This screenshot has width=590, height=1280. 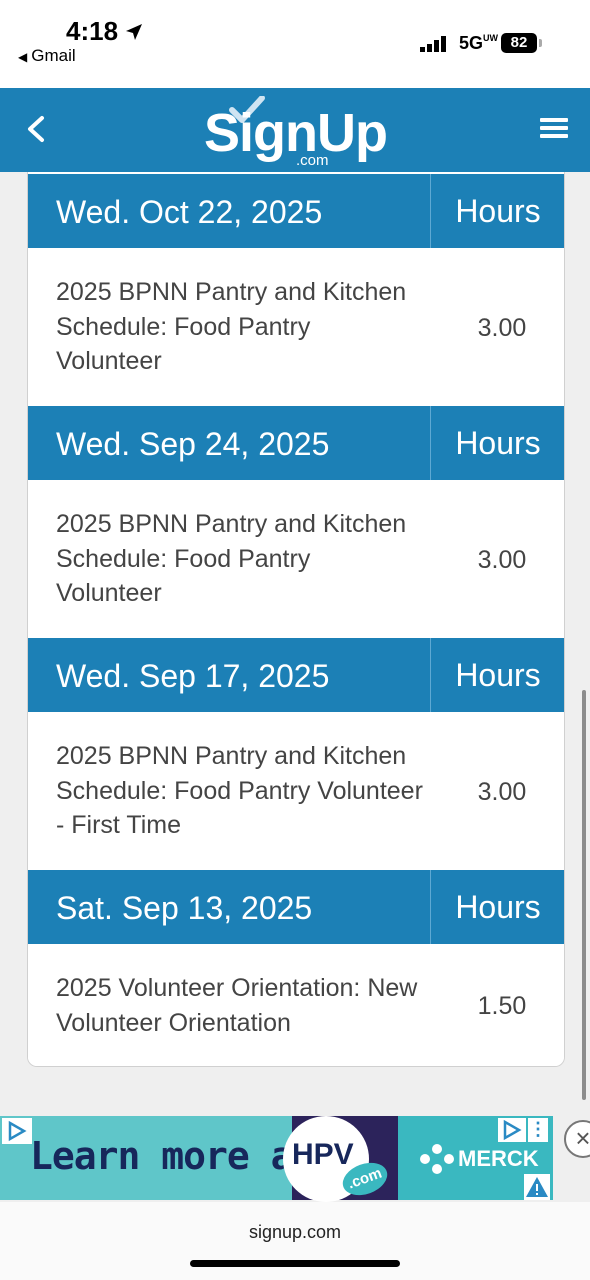 What do you see at coordinates (36, 129) in the screenshot?
I see `back-chevron-icon` at bounding box center [36, 129].